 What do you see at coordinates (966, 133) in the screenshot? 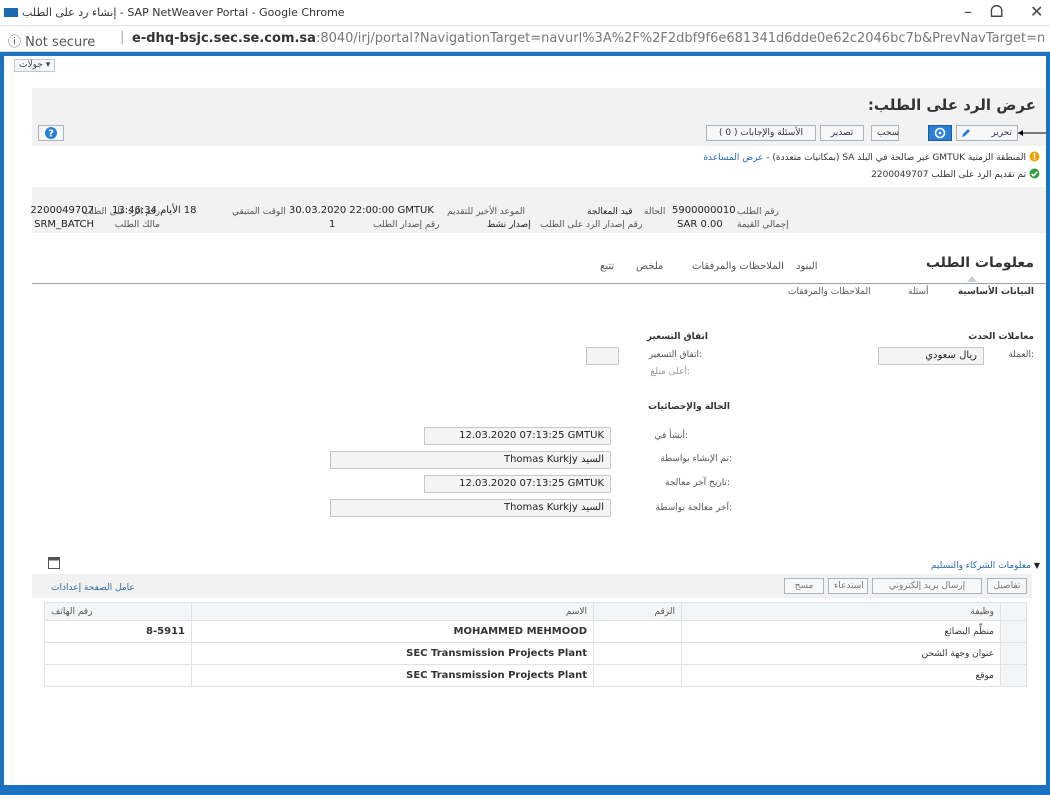
I see `pencil-icon` at bounding box center [966, 133].